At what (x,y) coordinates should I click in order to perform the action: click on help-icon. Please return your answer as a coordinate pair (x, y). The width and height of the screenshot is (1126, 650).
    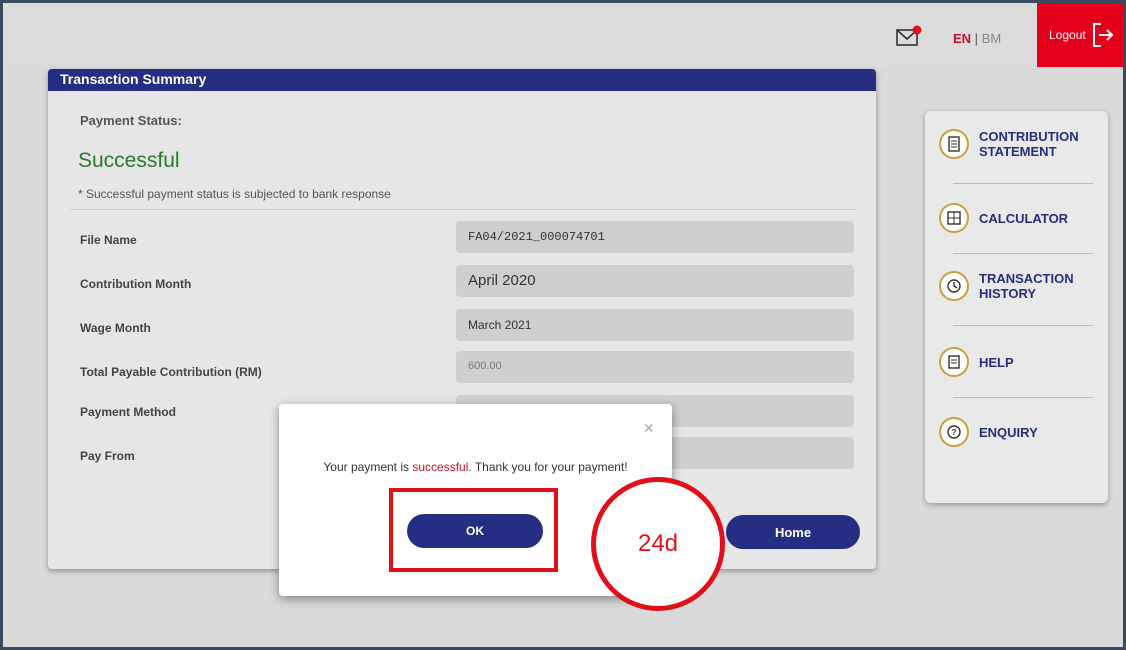
    Looking at the image, I should click on (954, 362).